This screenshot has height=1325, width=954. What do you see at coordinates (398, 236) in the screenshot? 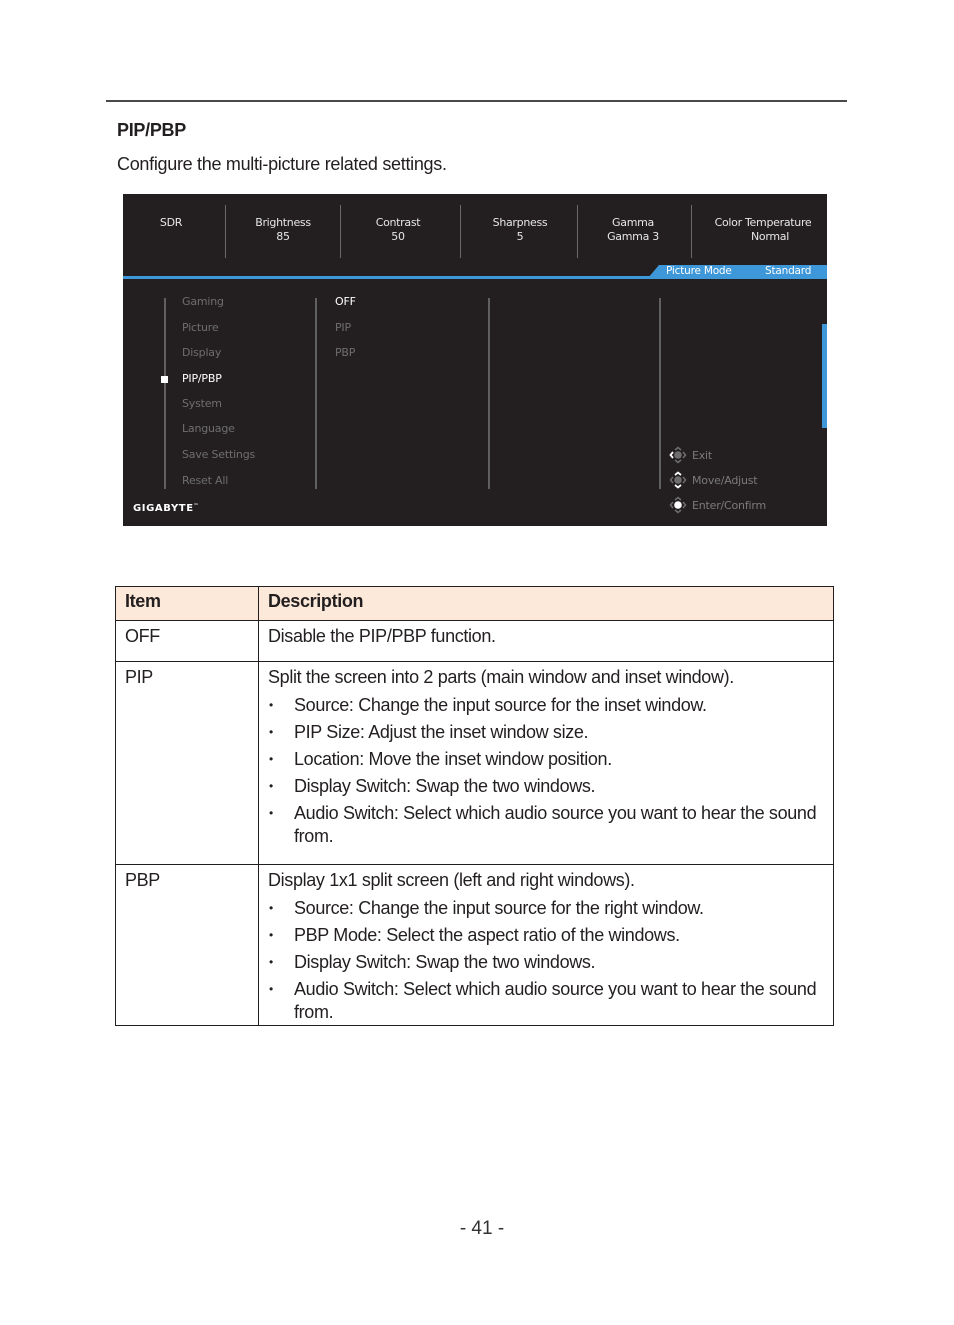
I see `topbar-value: 50` at bounding box center [398, 236].